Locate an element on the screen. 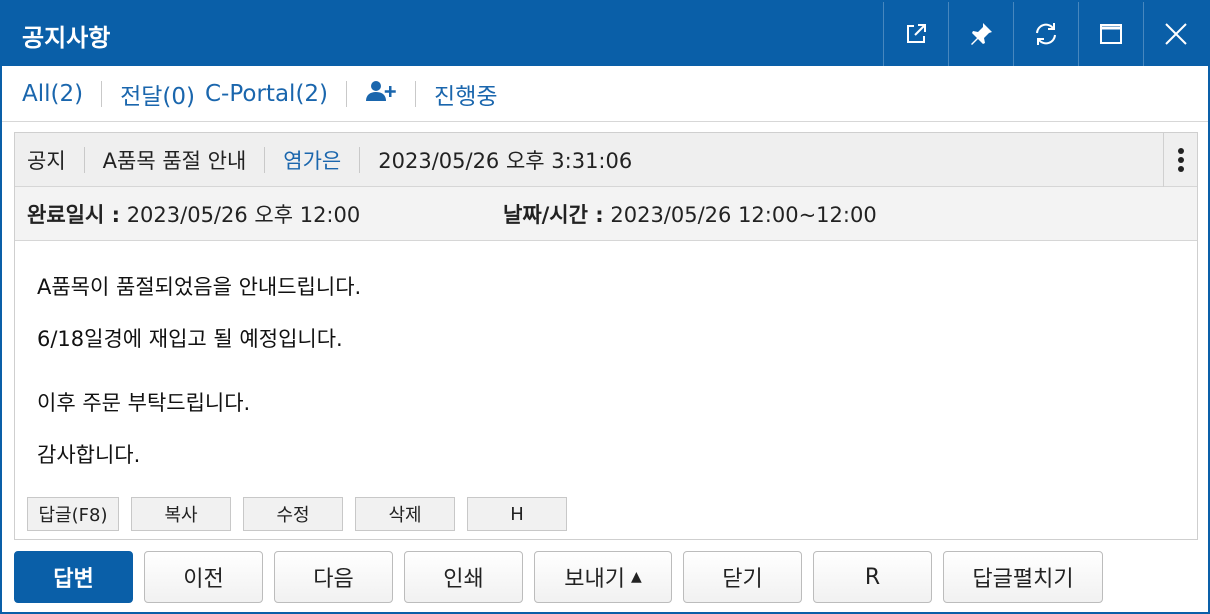  more-menu-button is located at coordinates (1180, 160).